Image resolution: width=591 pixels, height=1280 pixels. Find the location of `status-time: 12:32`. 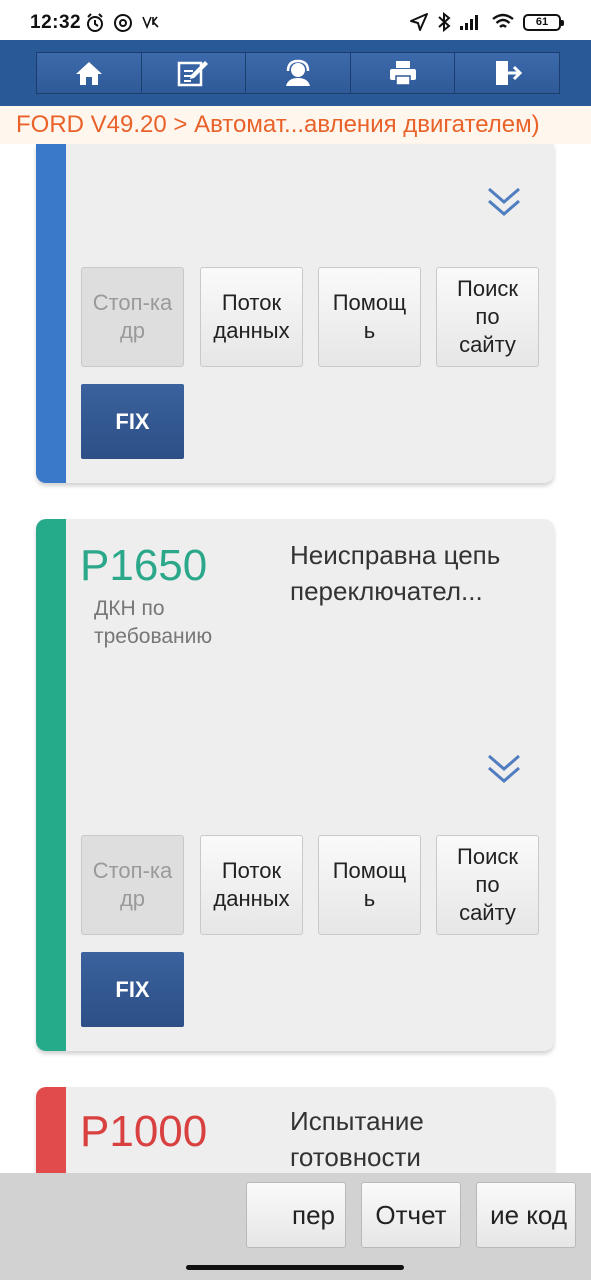

status-time: 12:32 is located at coordinates (56, 22).